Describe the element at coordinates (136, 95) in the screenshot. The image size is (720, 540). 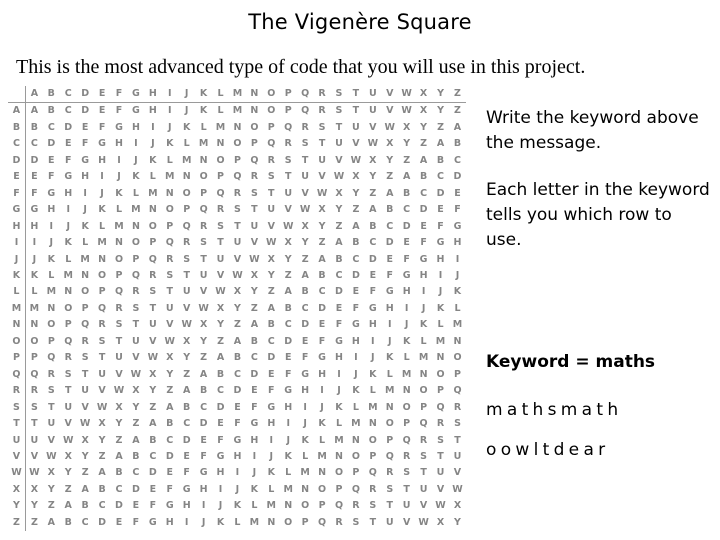
I see `vigenere-col-header: G` at that location.